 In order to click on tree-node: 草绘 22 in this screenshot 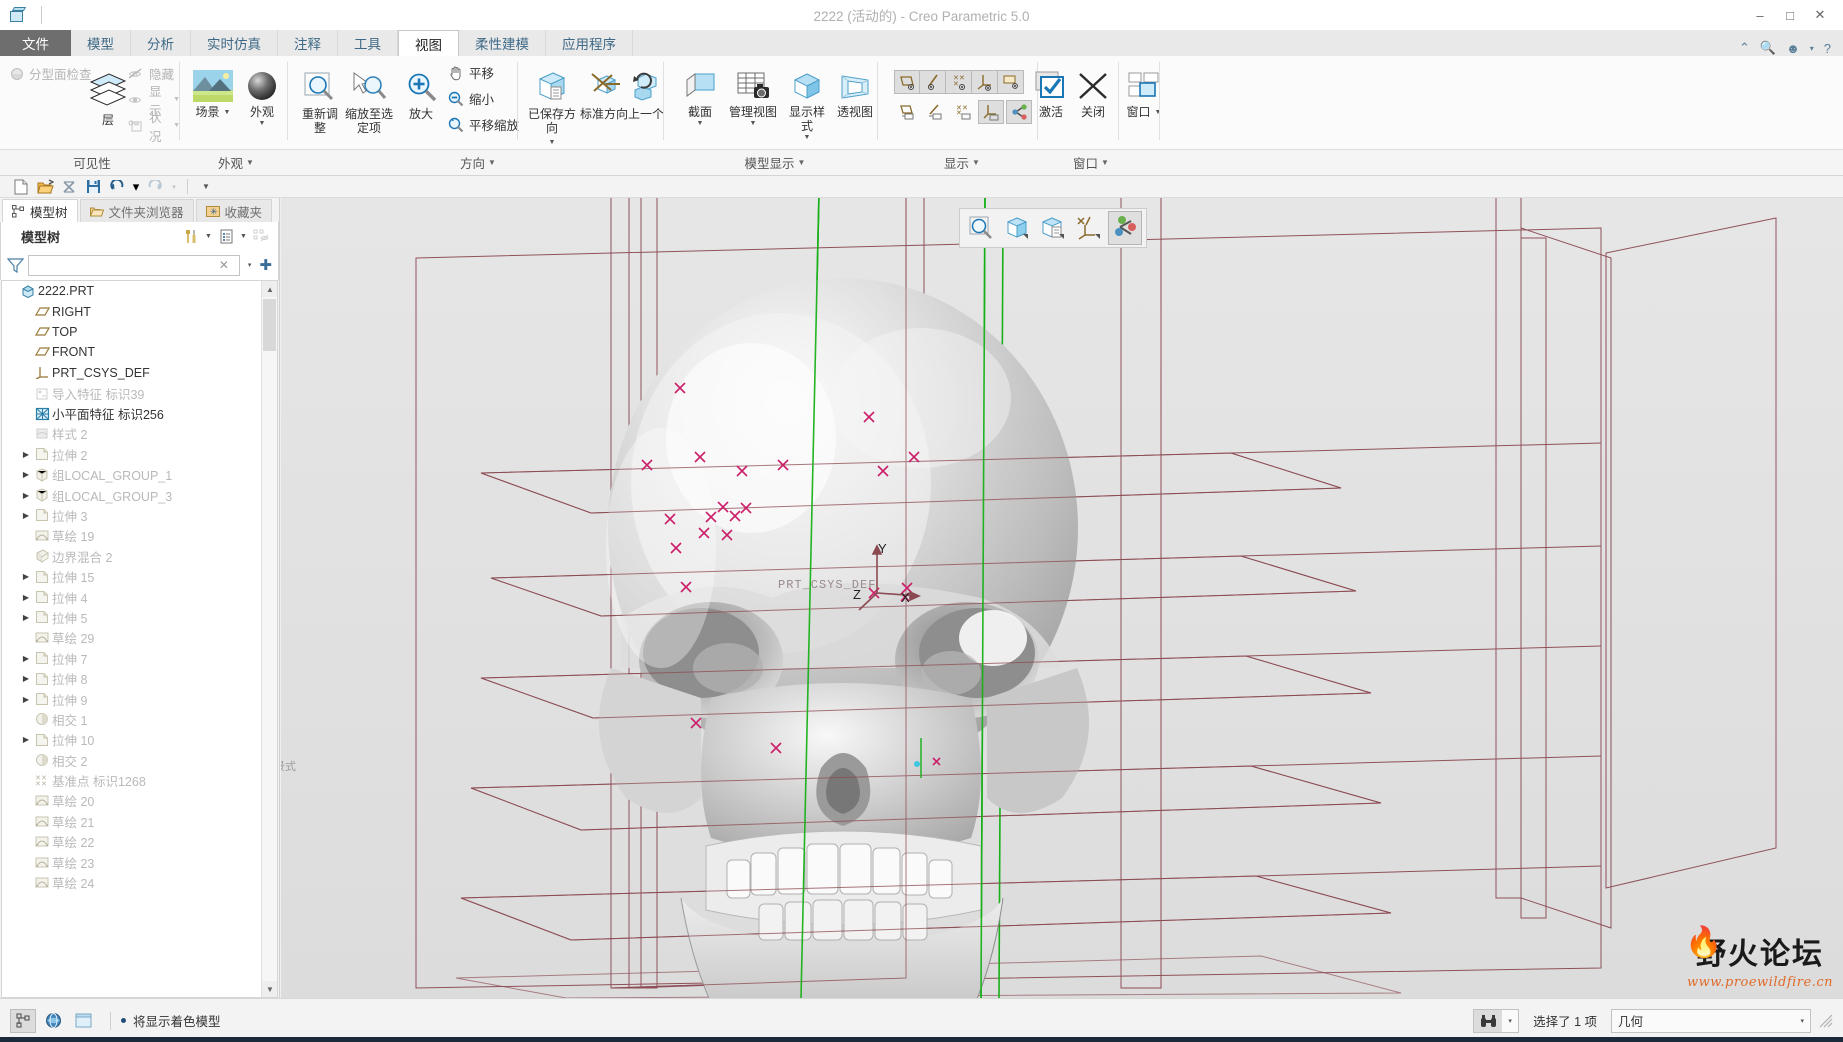, I will do `click(131, 842)`.